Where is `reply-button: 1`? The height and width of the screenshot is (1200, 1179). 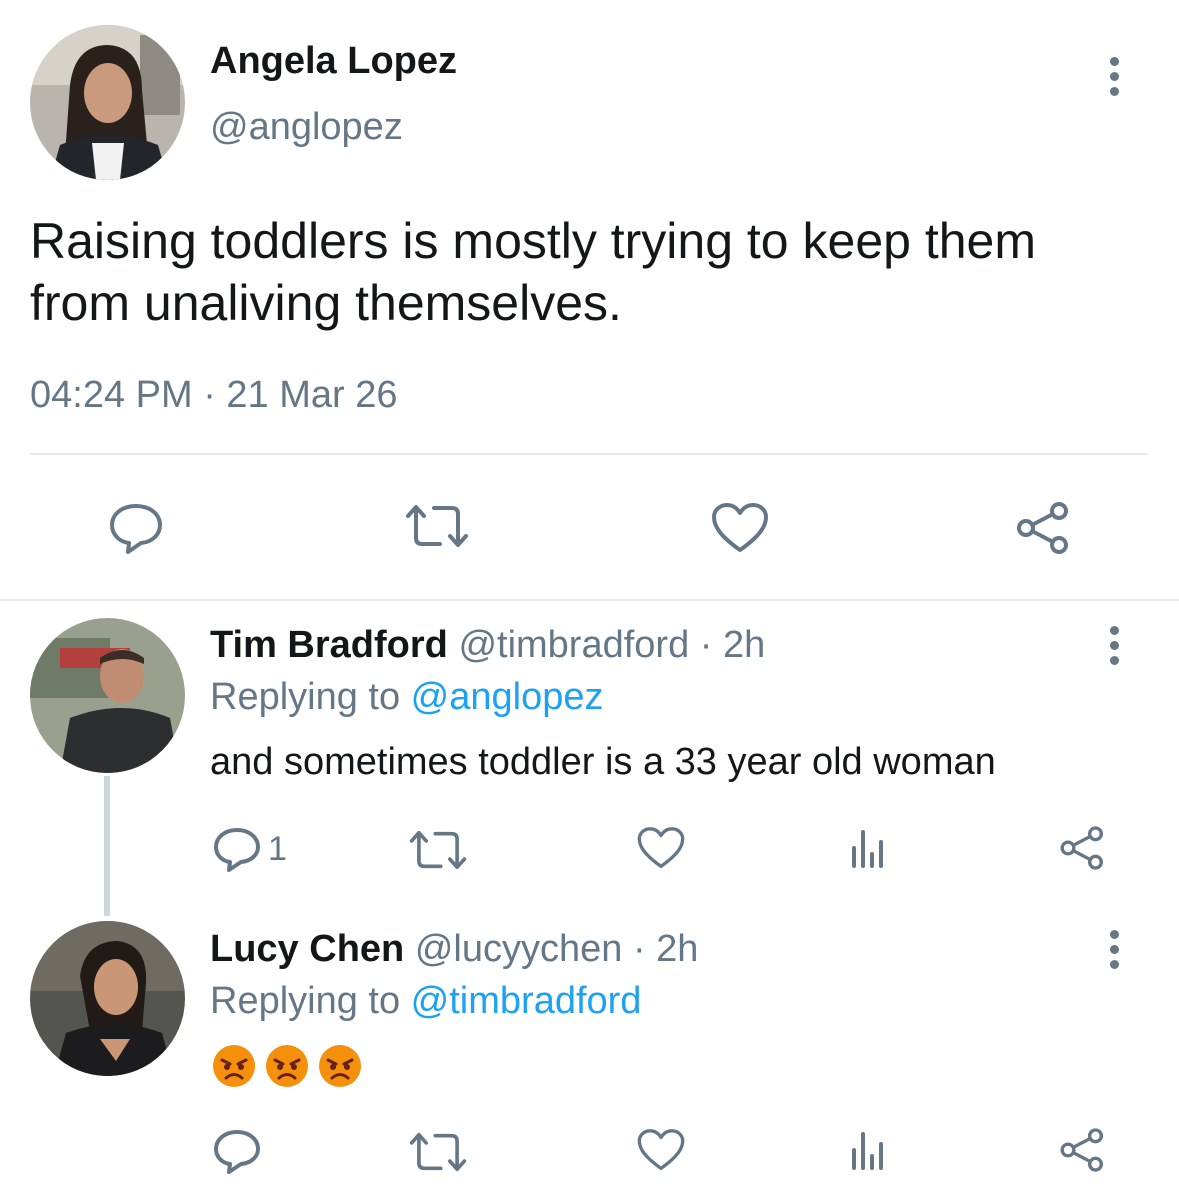
reply-button: 1 is located at coordinates (249, 849).